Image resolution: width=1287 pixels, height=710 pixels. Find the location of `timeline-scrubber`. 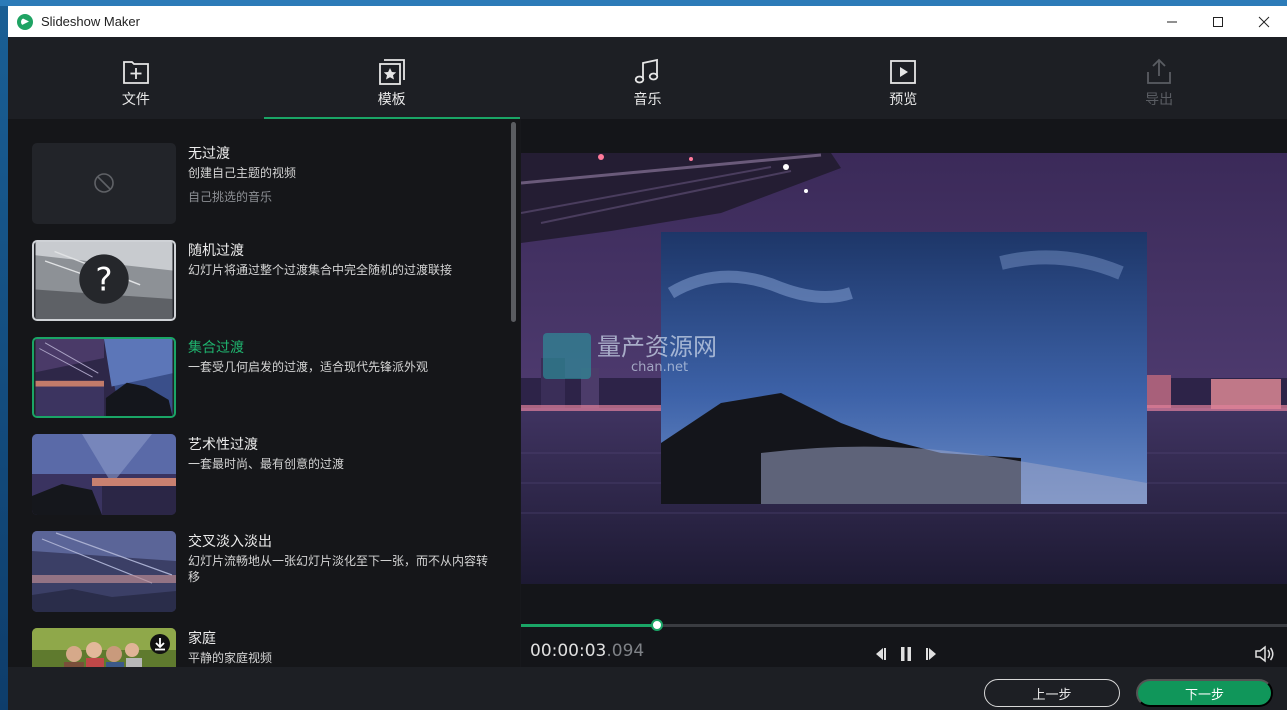

timeline-scrubber is located at coordinates (657, 625).